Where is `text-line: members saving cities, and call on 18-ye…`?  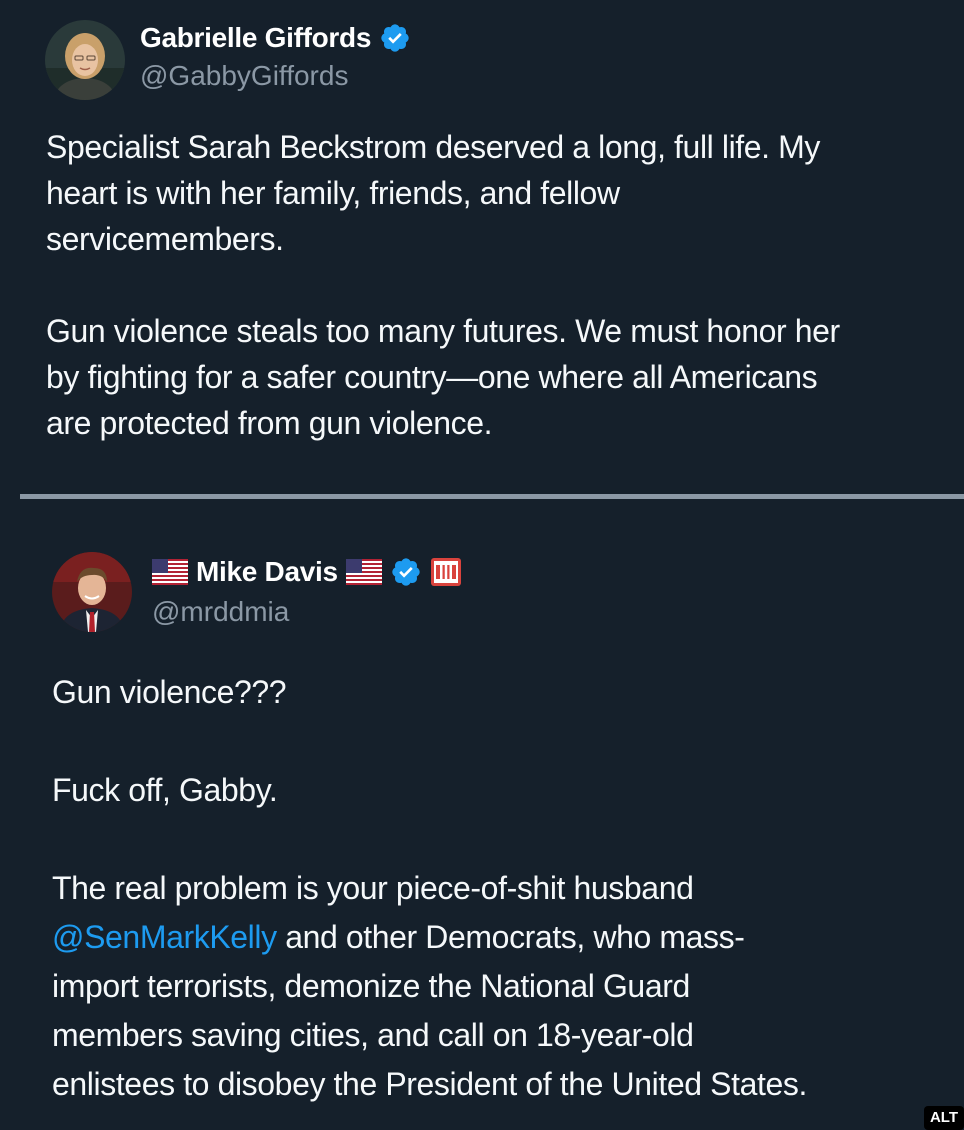
text-line: members saving cities, and call on 18-ye… is located at coordinates (373, 1035).